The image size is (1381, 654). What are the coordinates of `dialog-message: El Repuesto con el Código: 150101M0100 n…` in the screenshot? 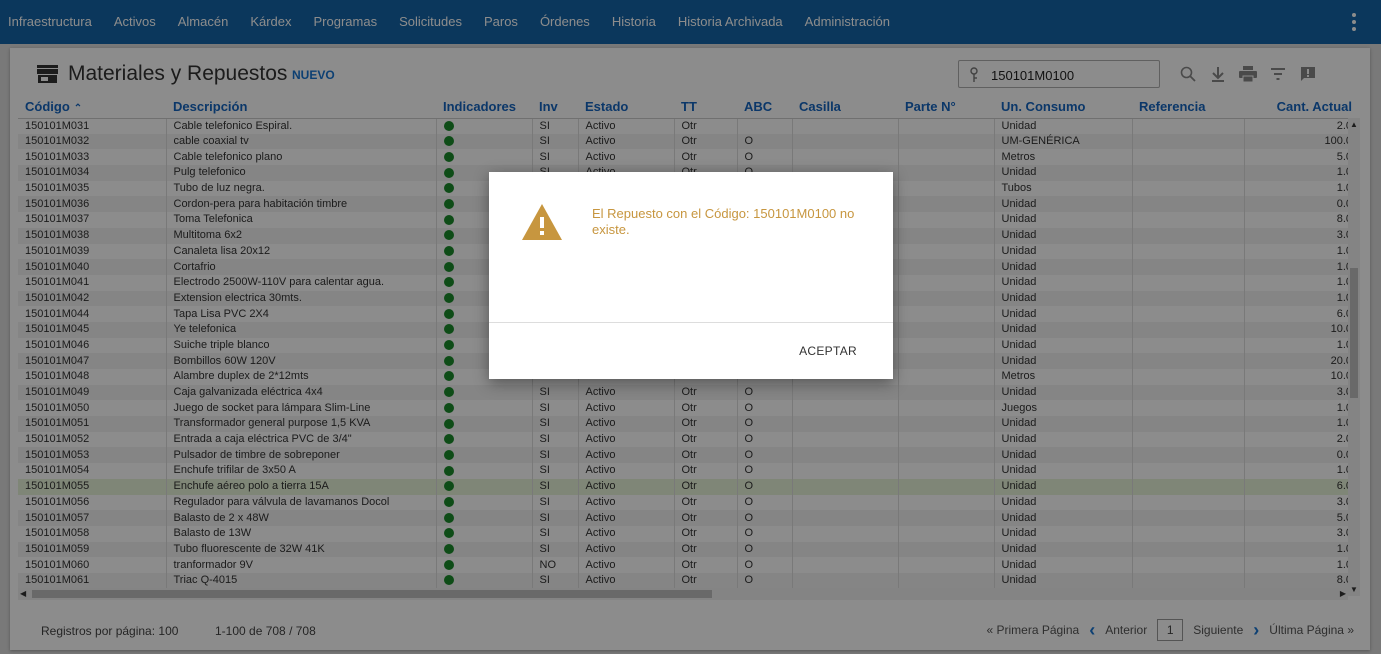 It's located at (723, 221).